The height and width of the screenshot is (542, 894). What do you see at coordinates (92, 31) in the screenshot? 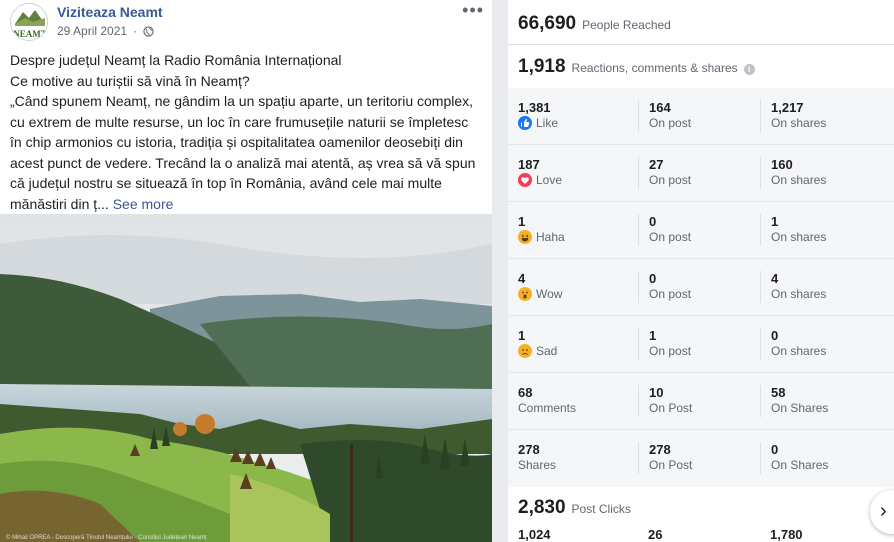
I see `post-date: 29 April 2021` at bounding box center [92, 31].